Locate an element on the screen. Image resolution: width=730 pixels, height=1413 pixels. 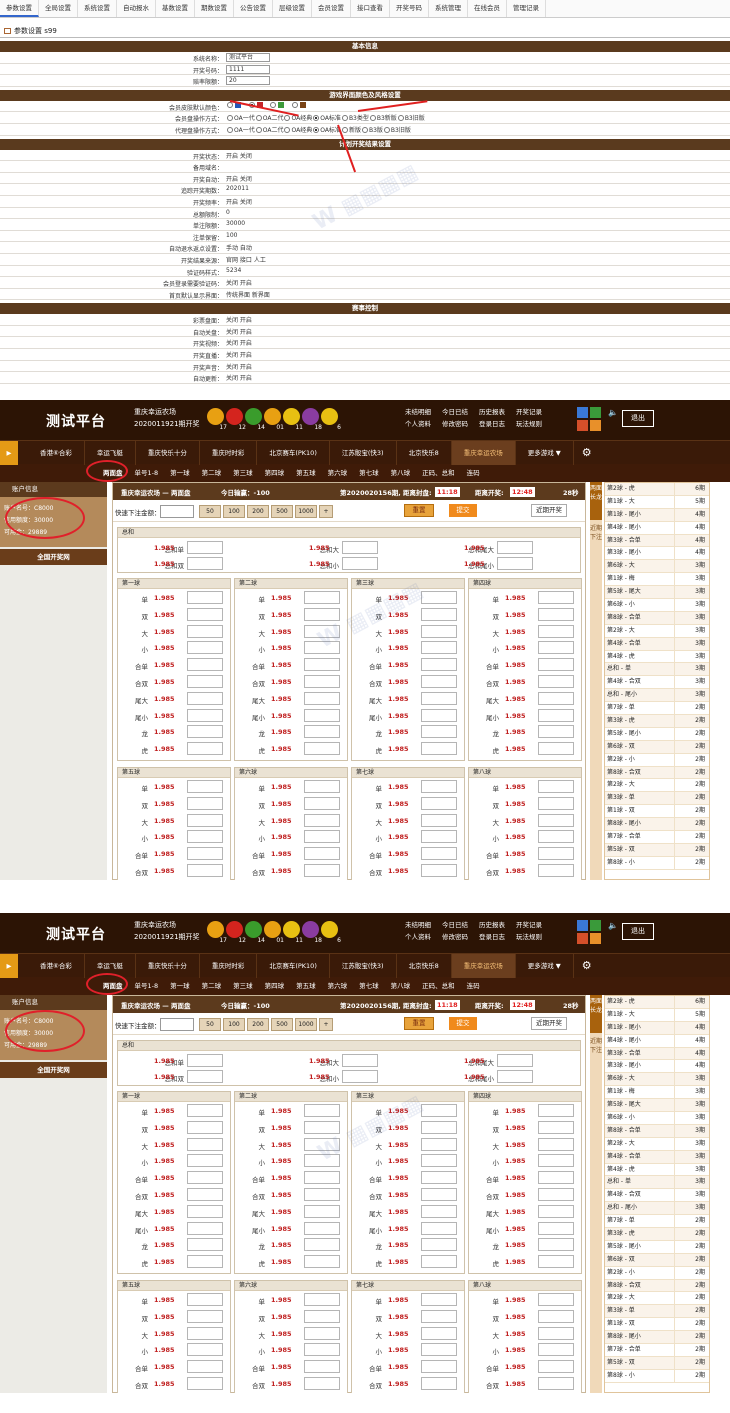
exit-button: 退出 is located at coordinates (638, 931).